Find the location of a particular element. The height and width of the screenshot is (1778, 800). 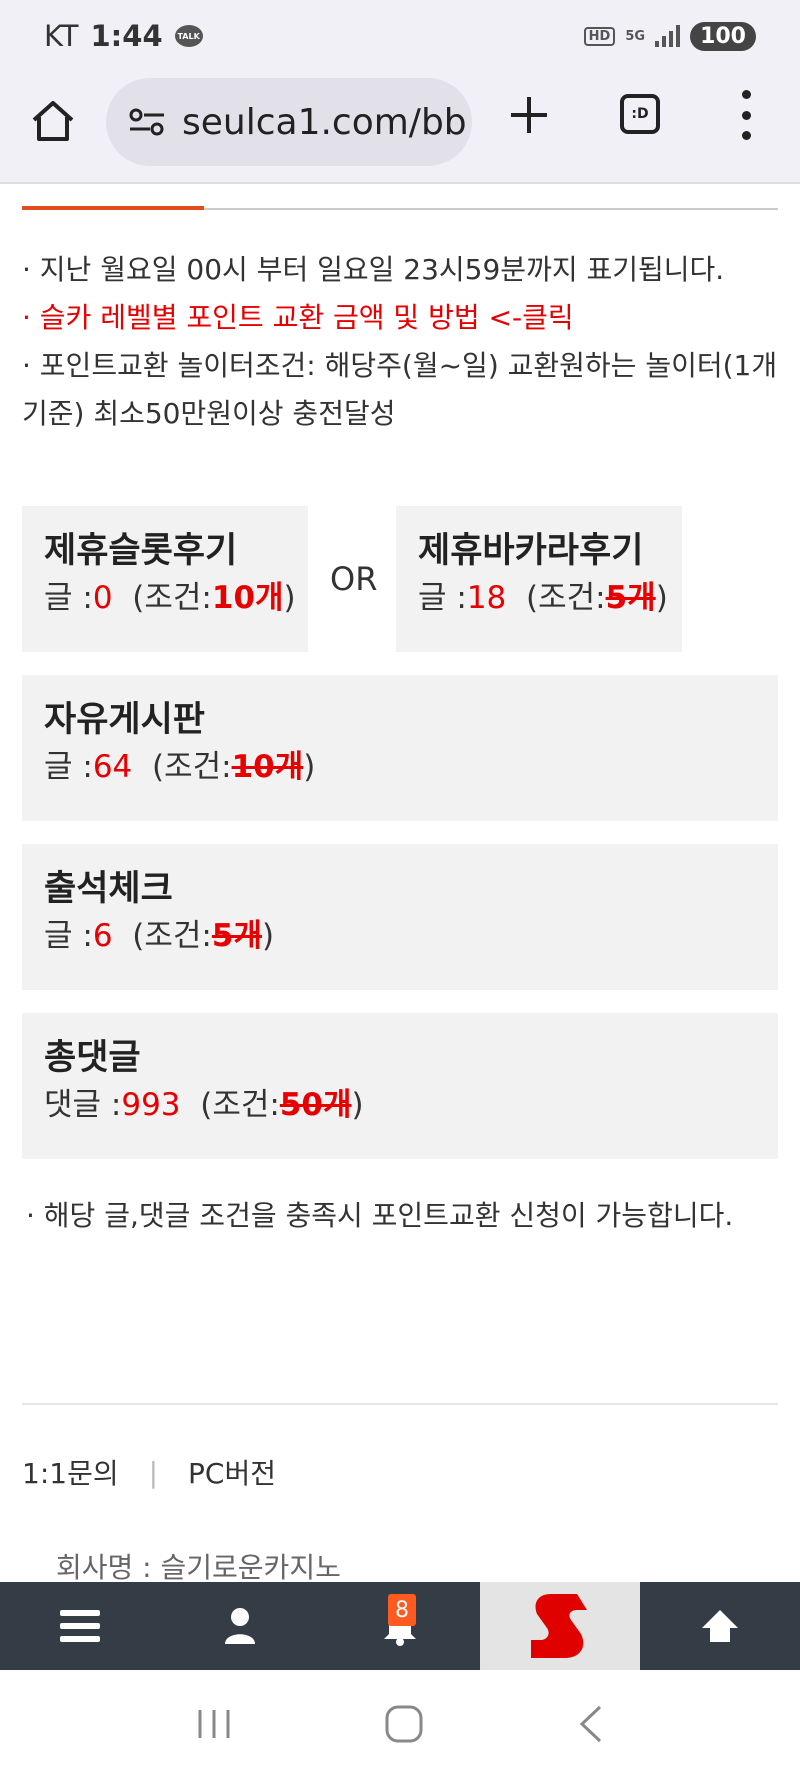

requirement: 50개 is located at coordinates (315, 1105).